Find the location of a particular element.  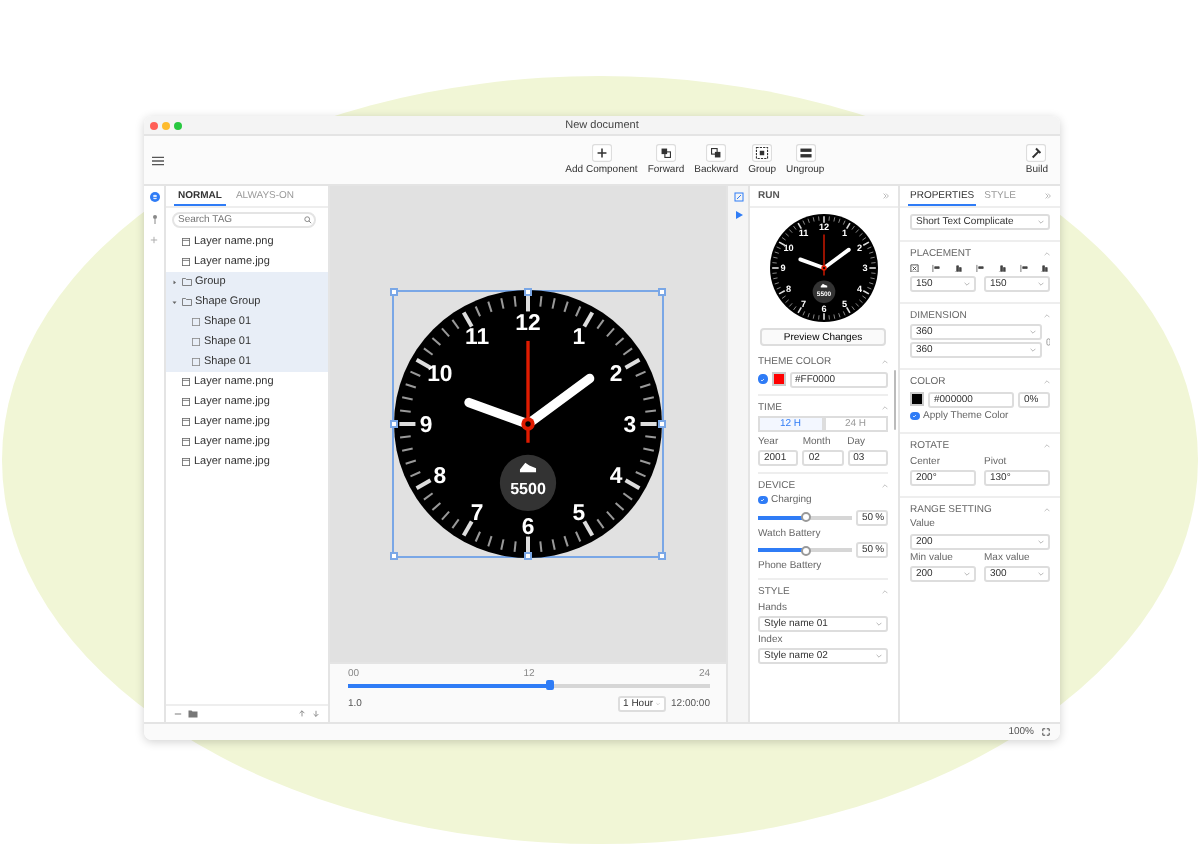

bring-forward-icon is located at coordinates (665, 152).